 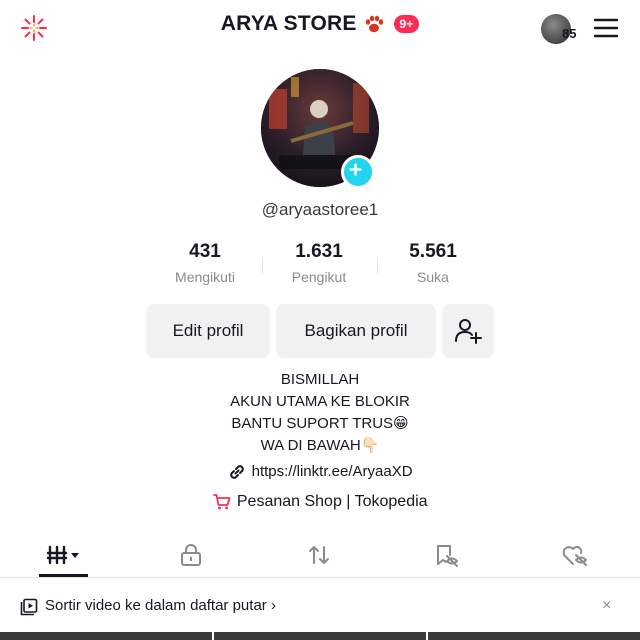 I want to click on stat-followers: 1.631 Pengikut, so click(x=319, y=263).